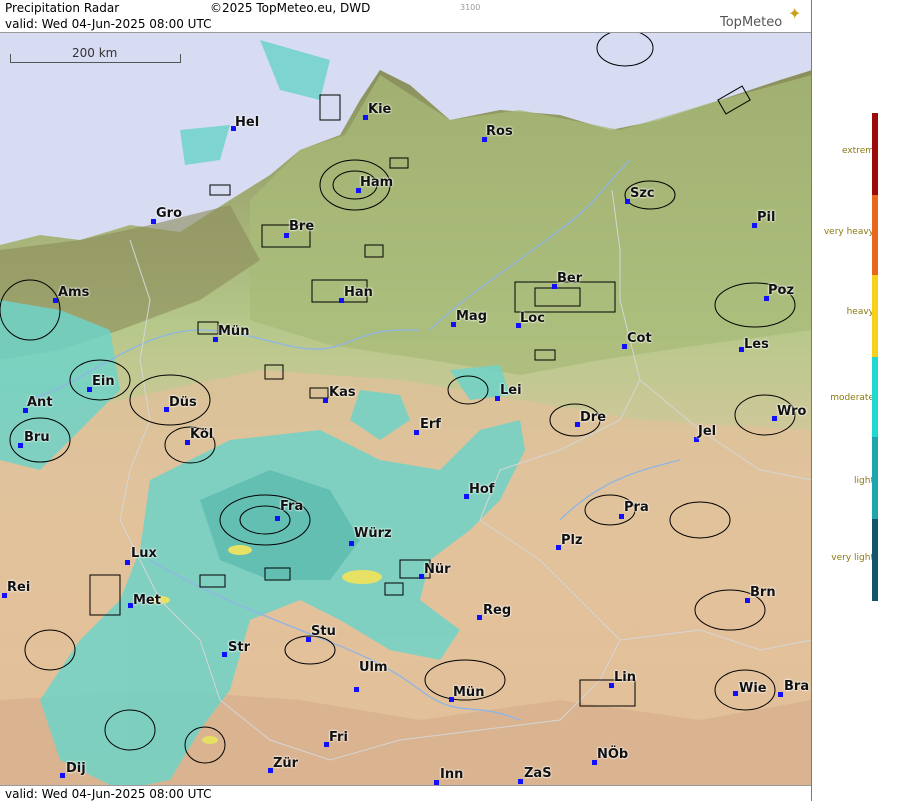  I want to click on scale-bar-label: 200 km, so click(95, 53).